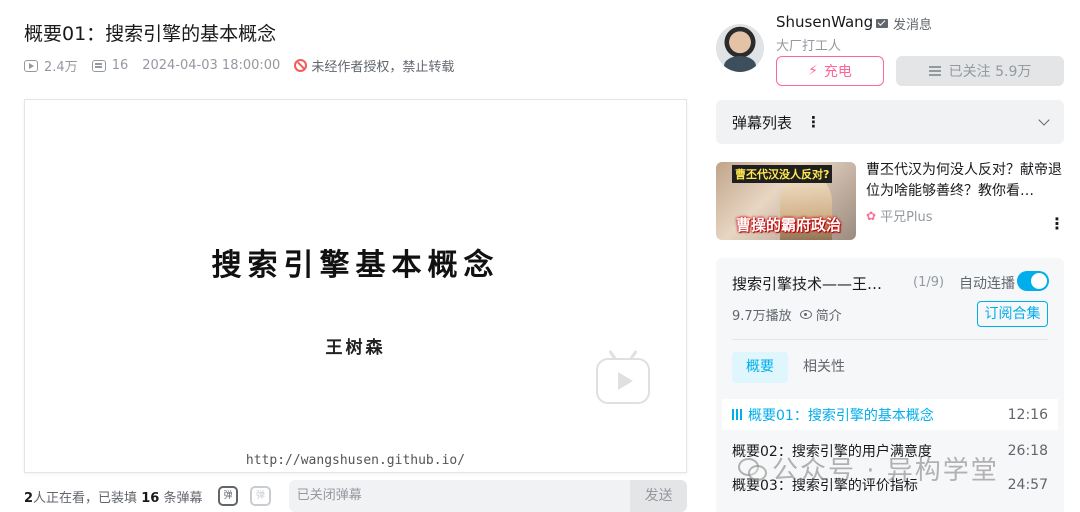  Describe the element at coordinates (990, 72) in the screenshot. I see `follow-label: 已关注 5.9万` at that location.